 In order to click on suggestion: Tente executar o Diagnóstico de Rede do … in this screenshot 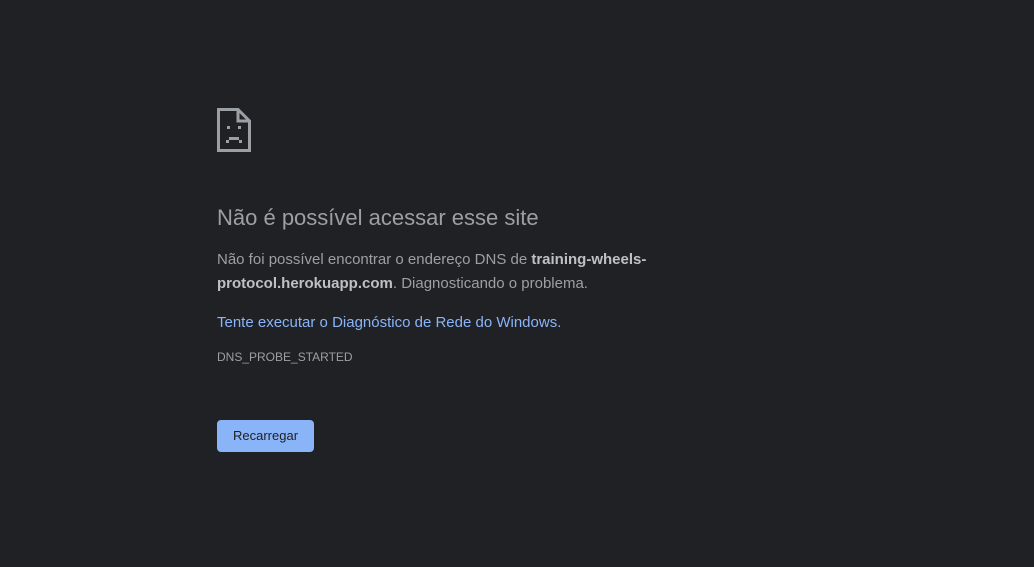, I will do `click(437, 323)`.